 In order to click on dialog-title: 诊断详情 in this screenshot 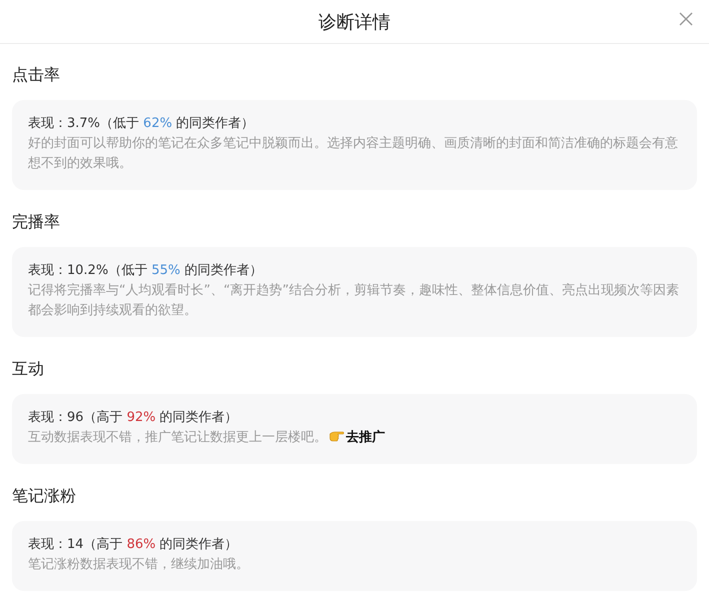, I will do `click(354, 22)`.